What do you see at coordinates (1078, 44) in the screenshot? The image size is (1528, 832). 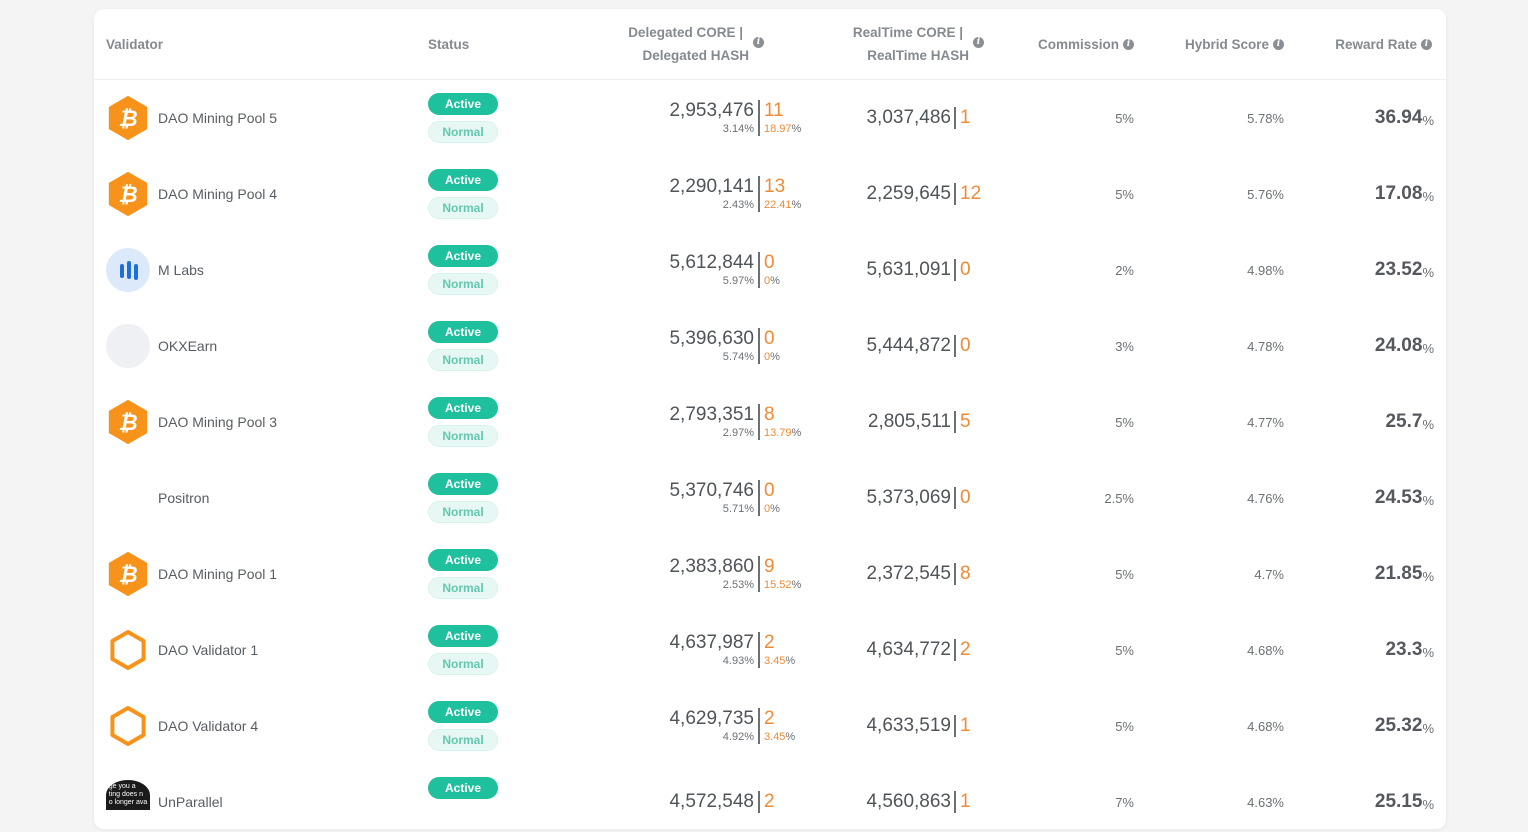 I see `column-label: Commission` at bounding box center [1078, 44].